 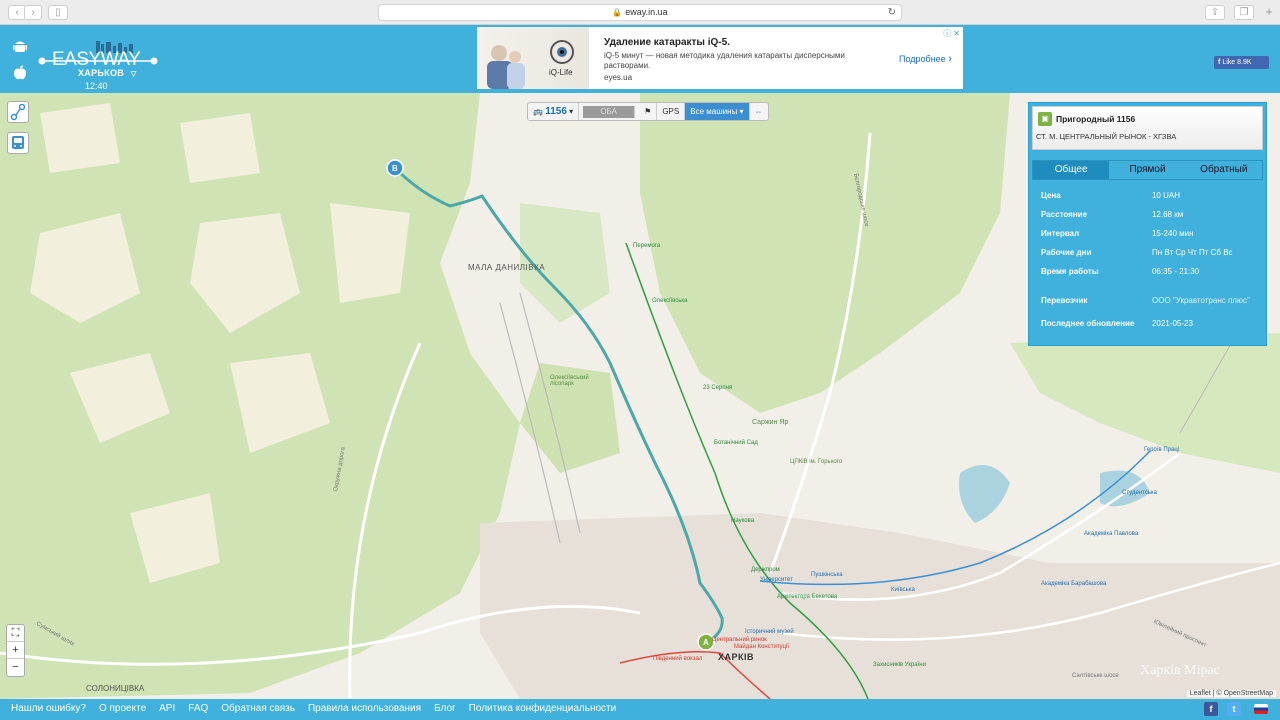 I want to click on fit-route-icon: ⇔, so click(x=759, y=111).